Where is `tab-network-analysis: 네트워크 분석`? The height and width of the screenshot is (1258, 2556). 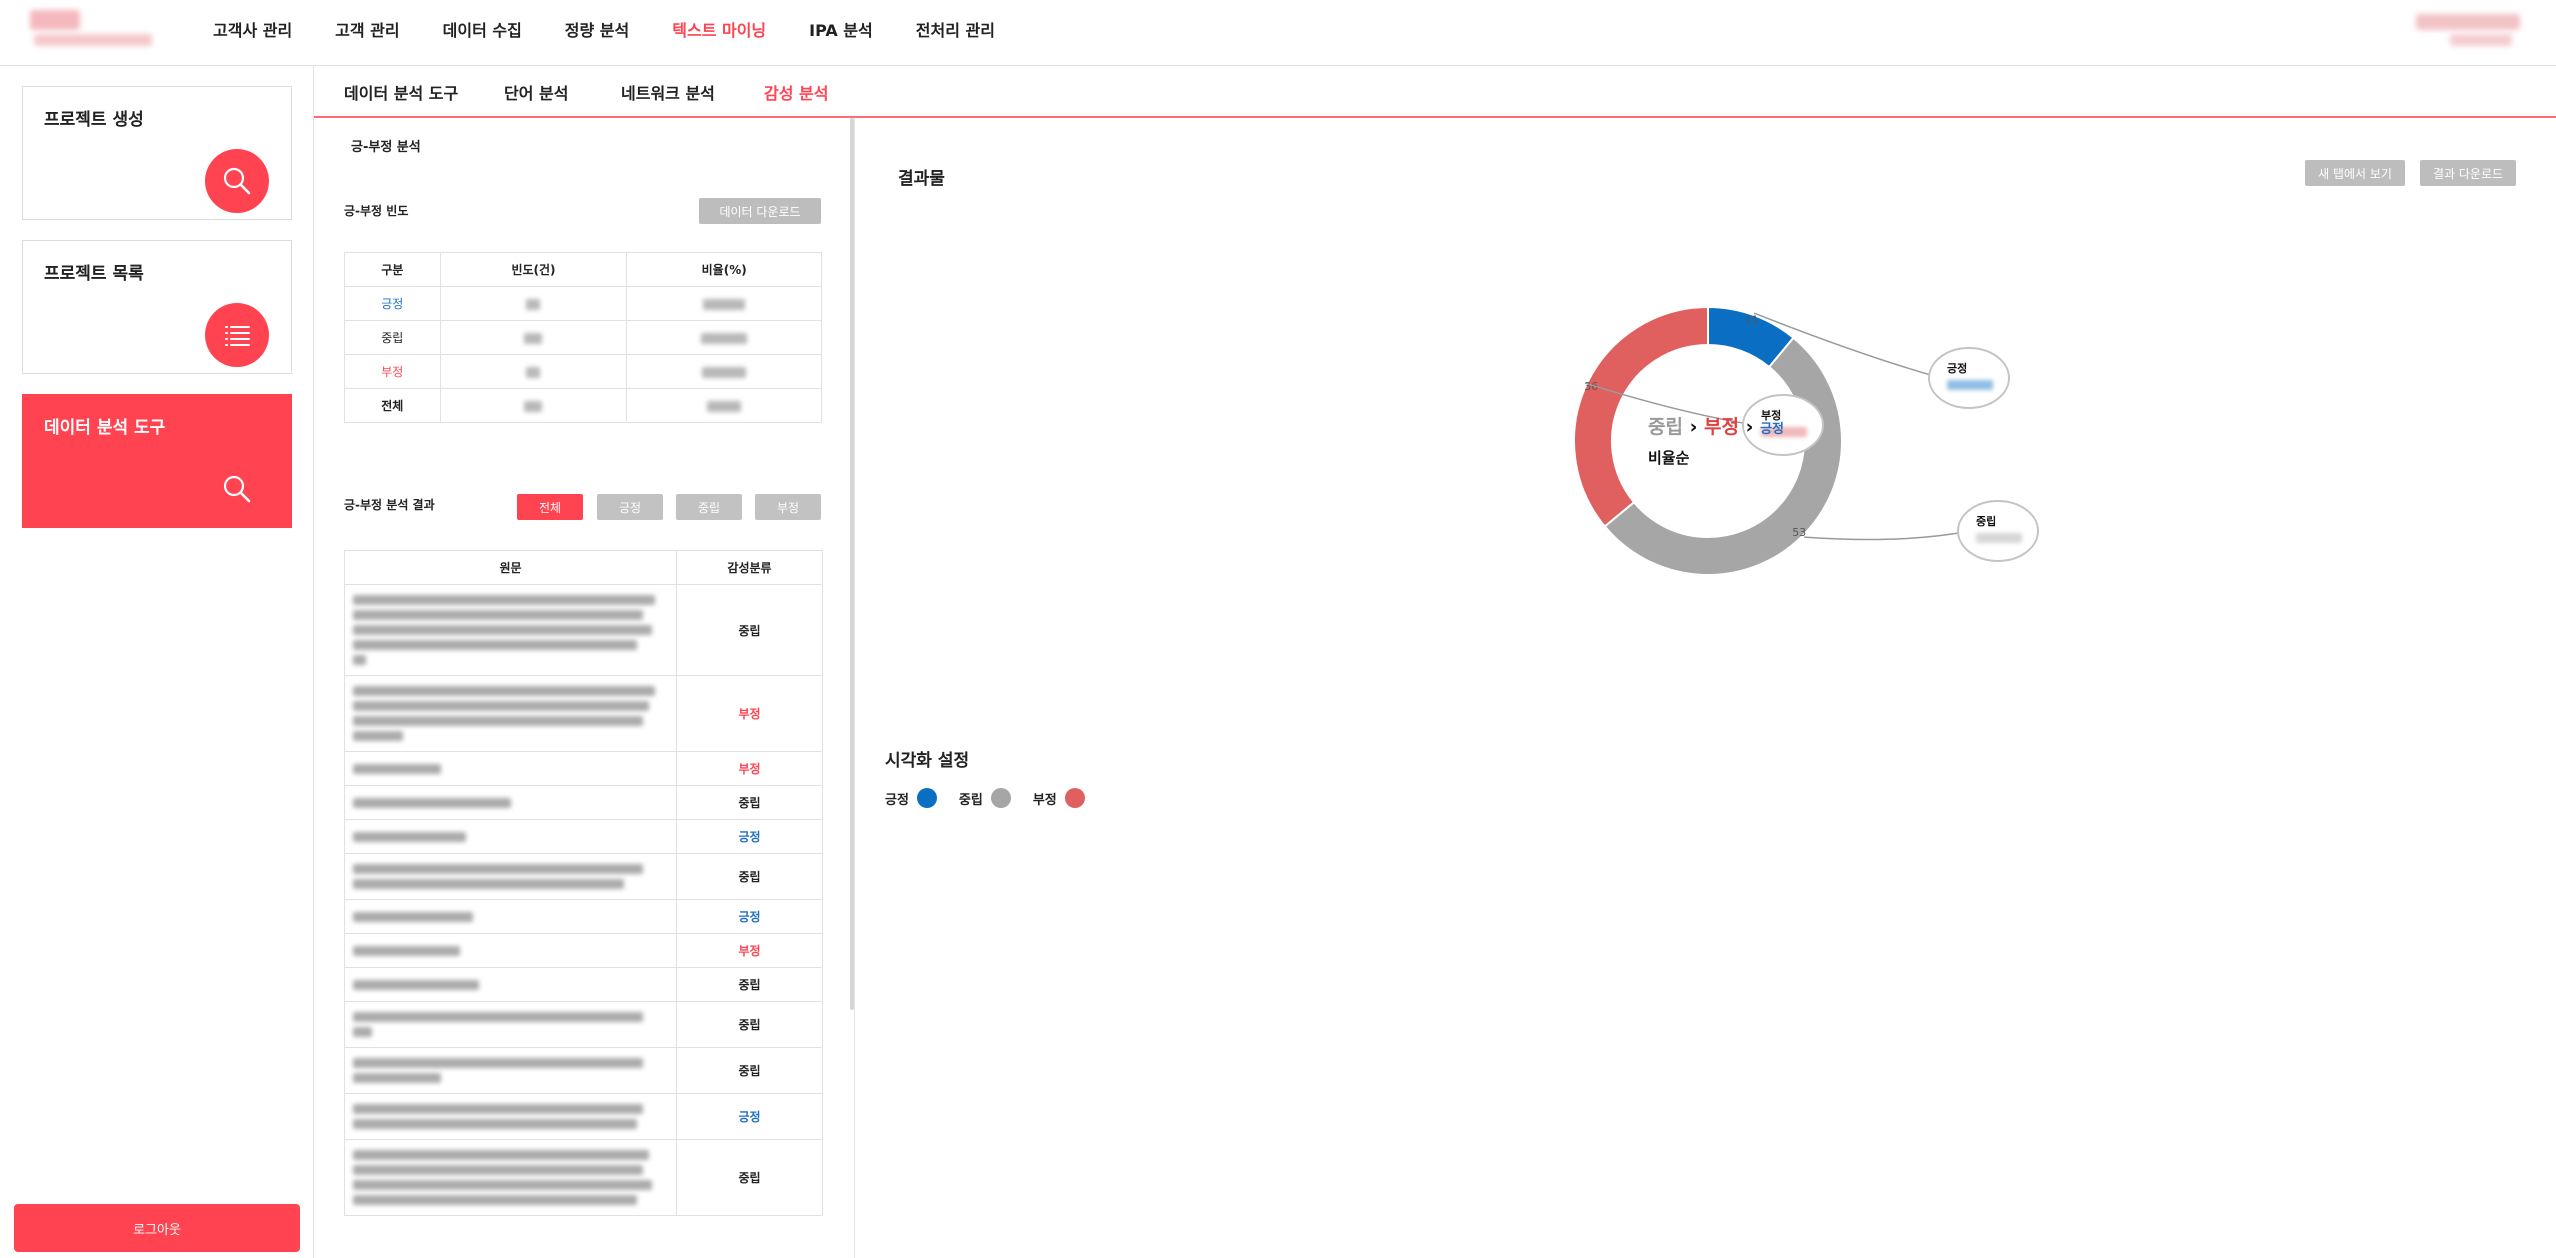
tab-network-analysis: 네트워크 분석 is located at coordinates (668, 92).